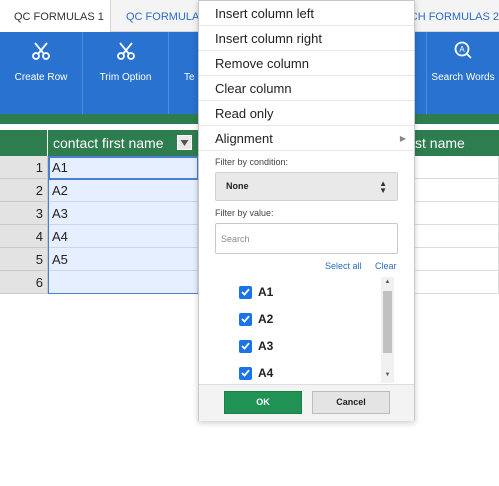 The image size is (499, 486). I want to click on trim-option-button: Trim Option, so click(126, 73).